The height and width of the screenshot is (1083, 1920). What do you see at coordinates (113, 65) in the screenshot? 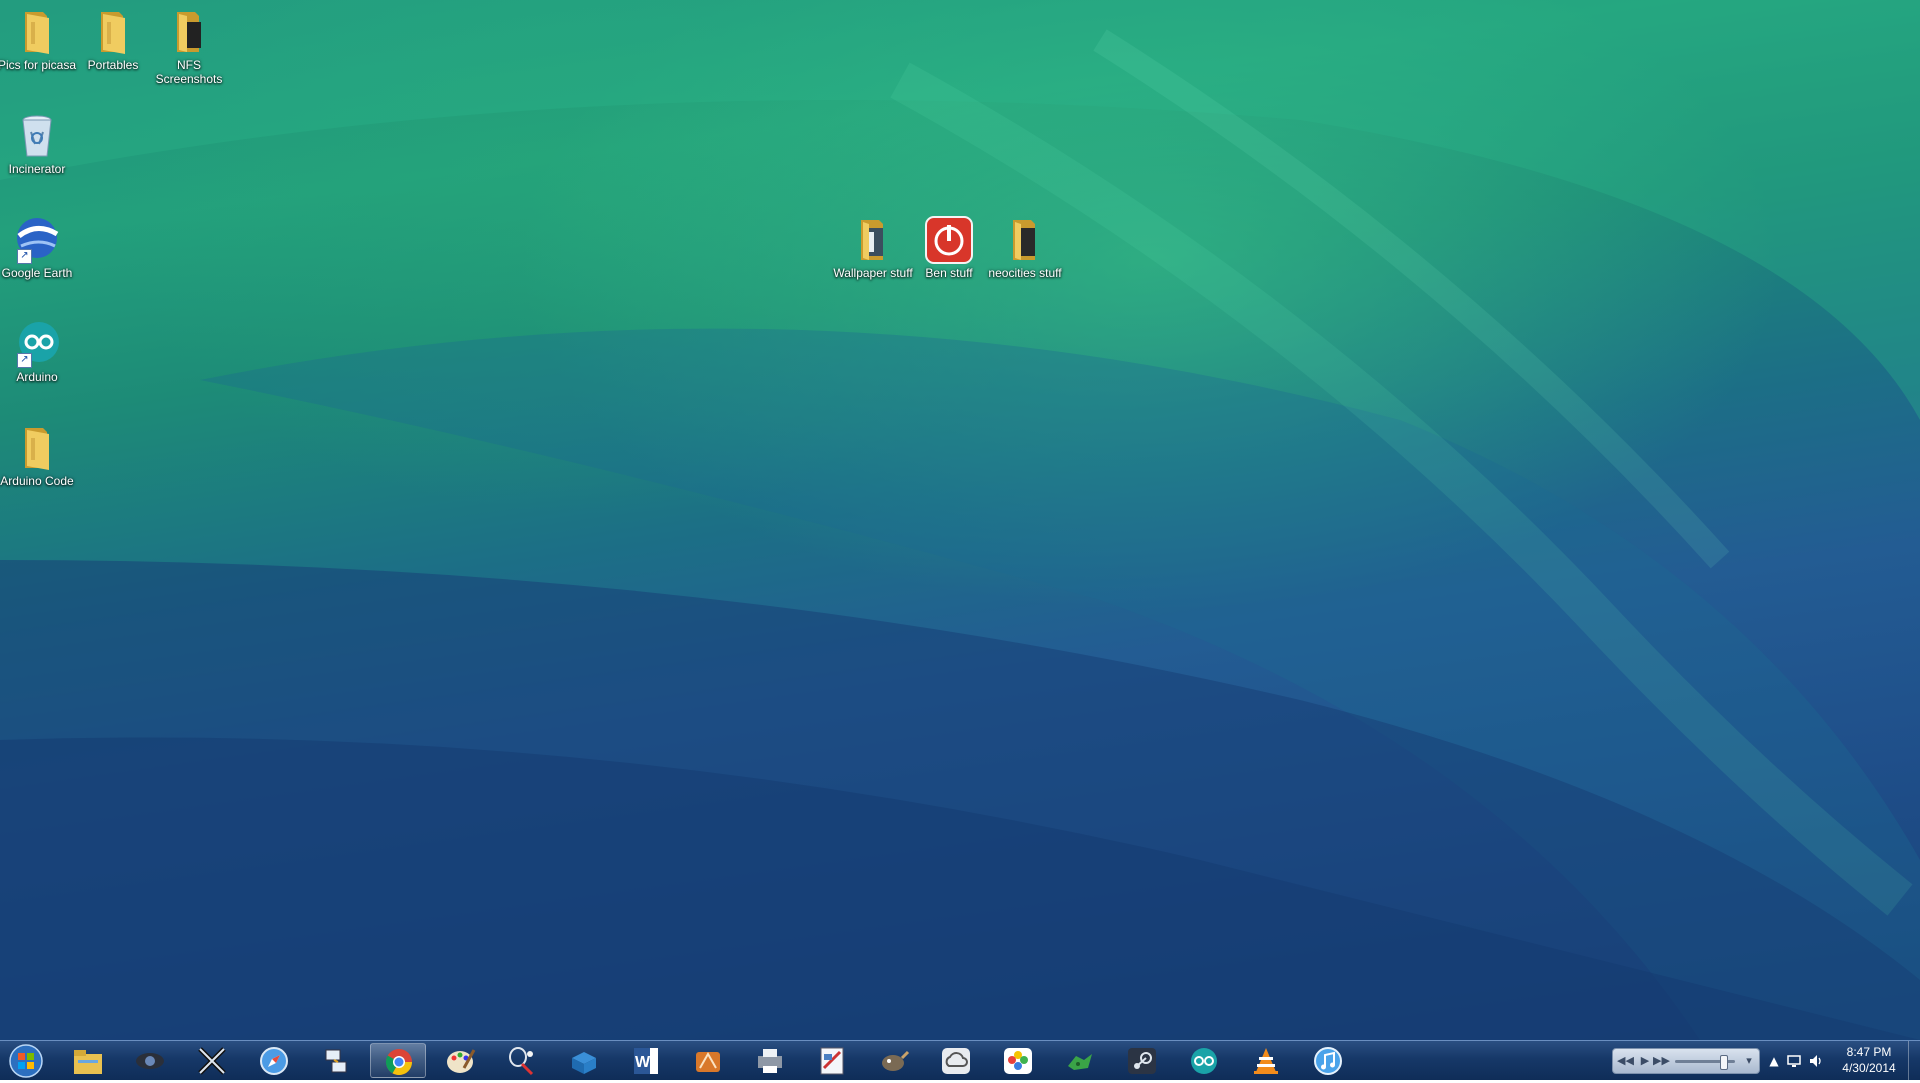
I see `desktop-icon-label: Portables` at bounding box center [113, 65].